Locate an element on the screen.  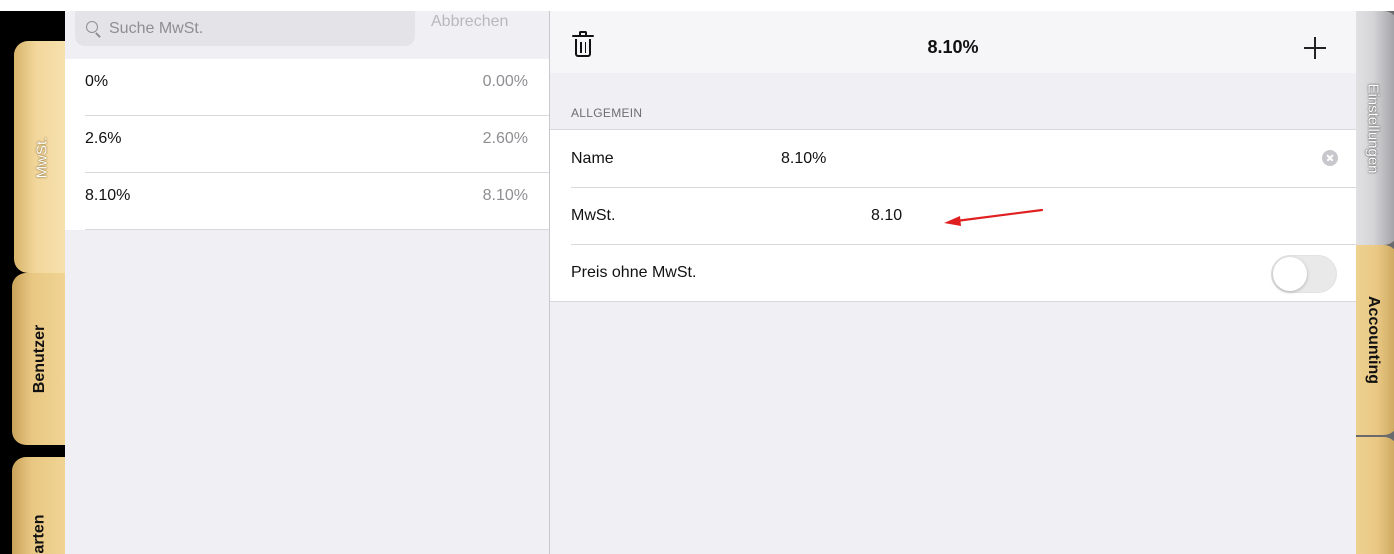
detail-nav-bar: 8.10% is located at coordinates (953, 42).